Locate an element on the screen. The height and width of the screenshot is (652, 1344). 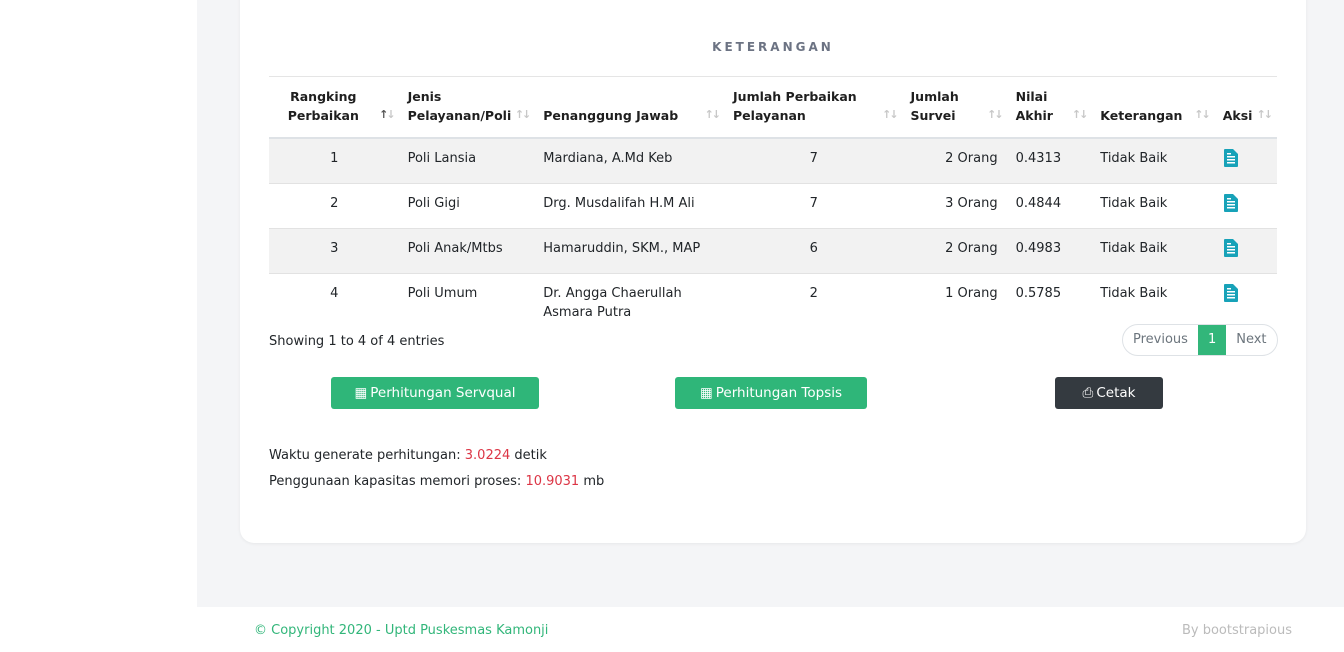
th-keterangan: Keterangan ↑↓ is located at coordinates (1153, 107).